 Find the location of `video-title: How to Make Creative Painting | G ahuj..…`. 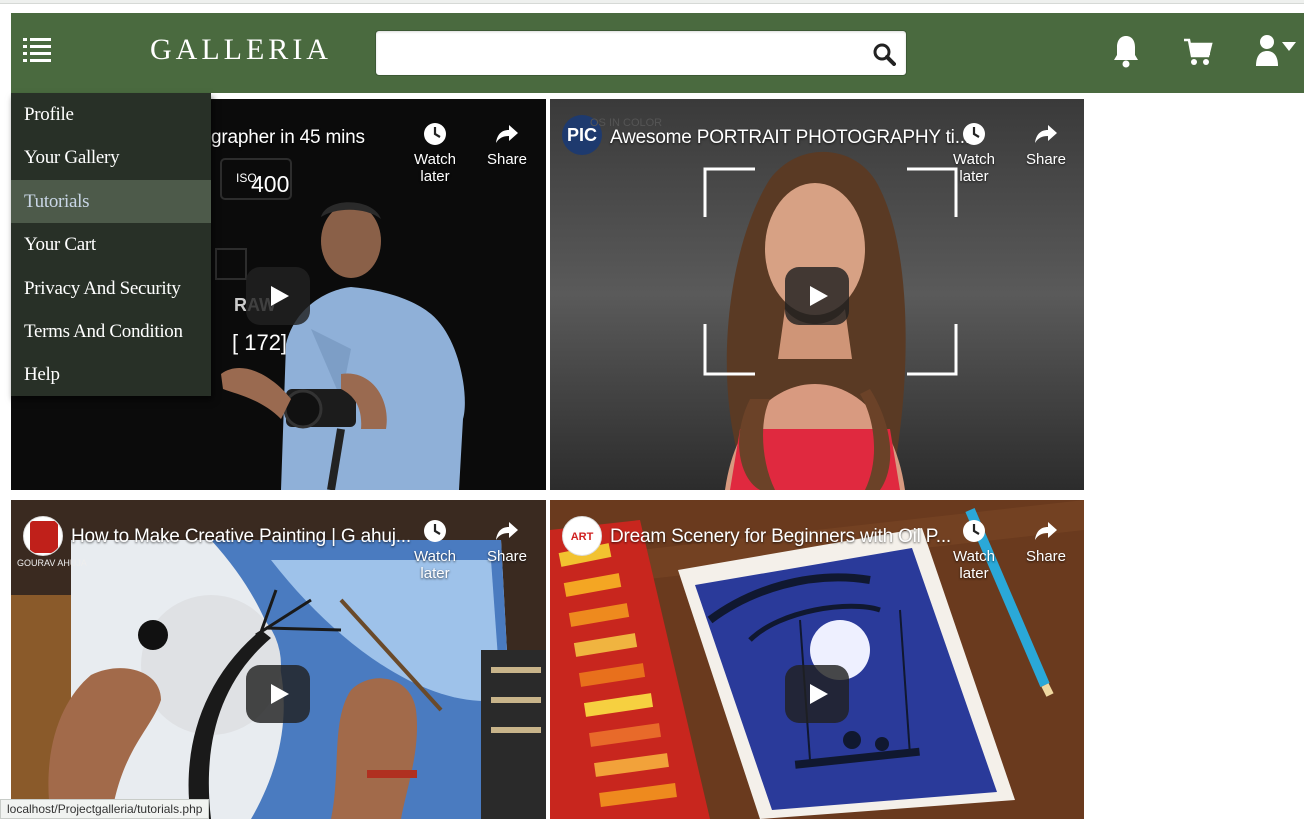

video-title: How to Make Creative Painting | G ahuj..… is located at coordinates (241, 537).